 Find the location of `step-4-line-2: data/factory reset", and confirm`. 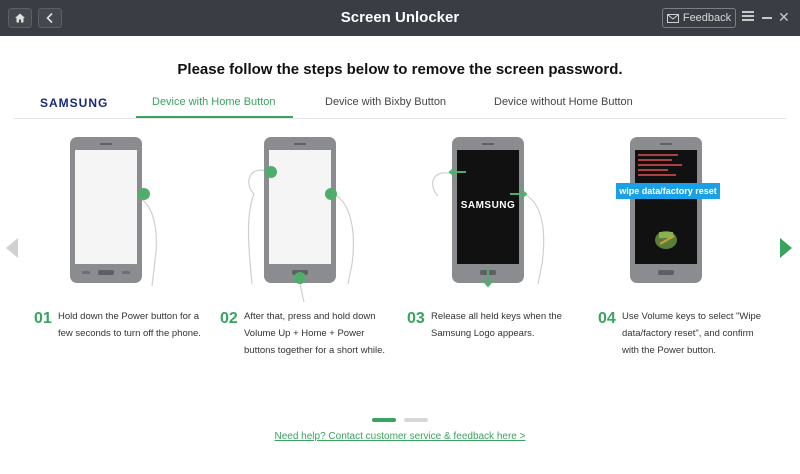

step-4-line-2: data/factory reset", and confirm is located at coordinates (688, 333).